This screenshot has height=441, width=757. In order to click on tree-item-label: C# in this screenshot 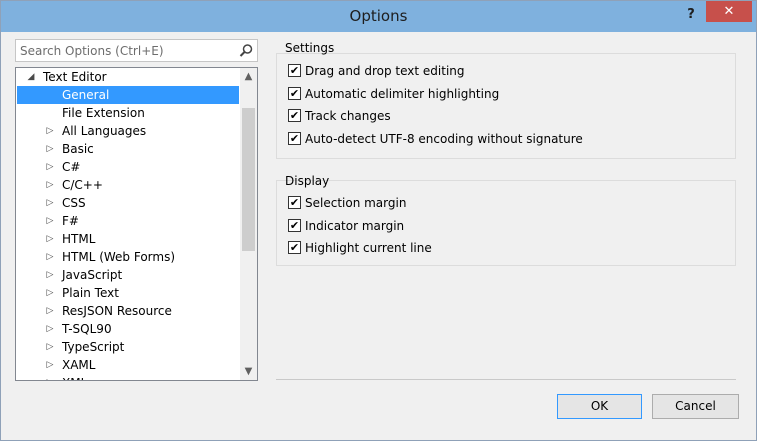, I will do `click(71, 167)`.